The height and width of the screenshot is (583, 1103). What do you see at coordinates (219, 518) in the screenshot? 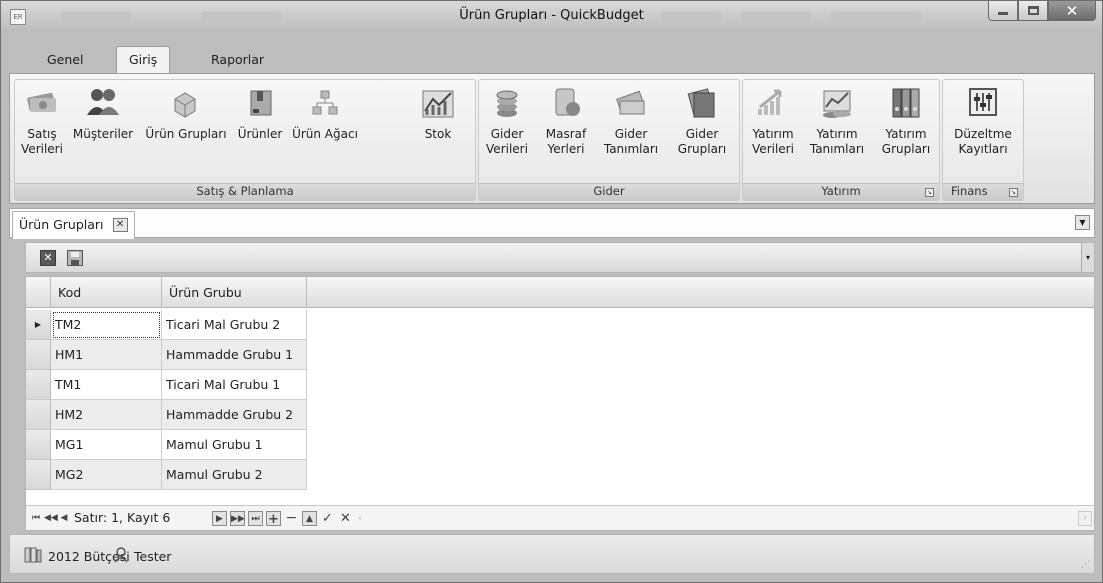
I see `next-record-icon: ▶` at bounding box center [219, 518].